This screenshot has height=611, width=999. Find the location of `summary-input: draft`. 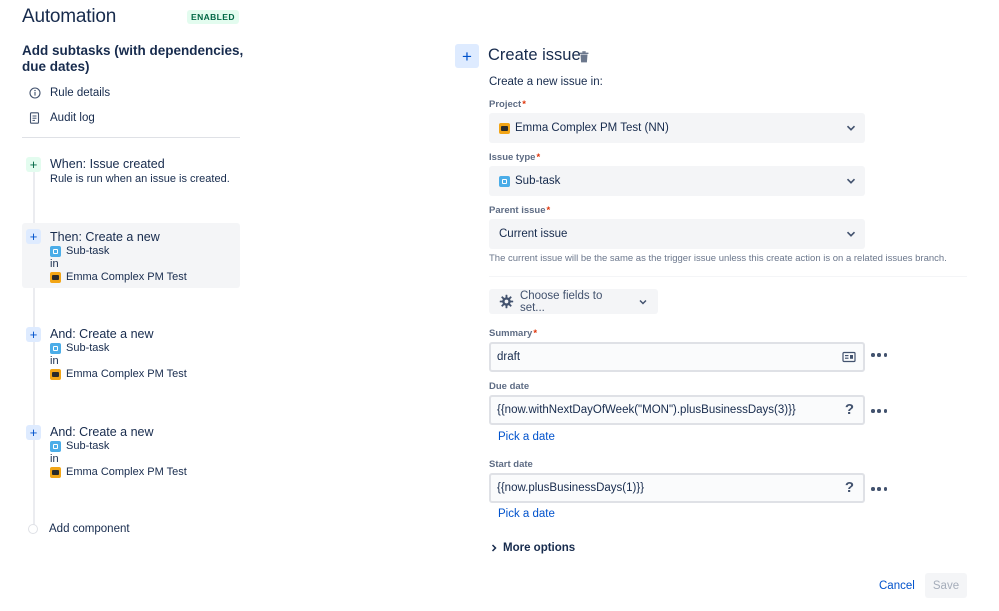

summary-input: draft is located at coordinates (677, 357).